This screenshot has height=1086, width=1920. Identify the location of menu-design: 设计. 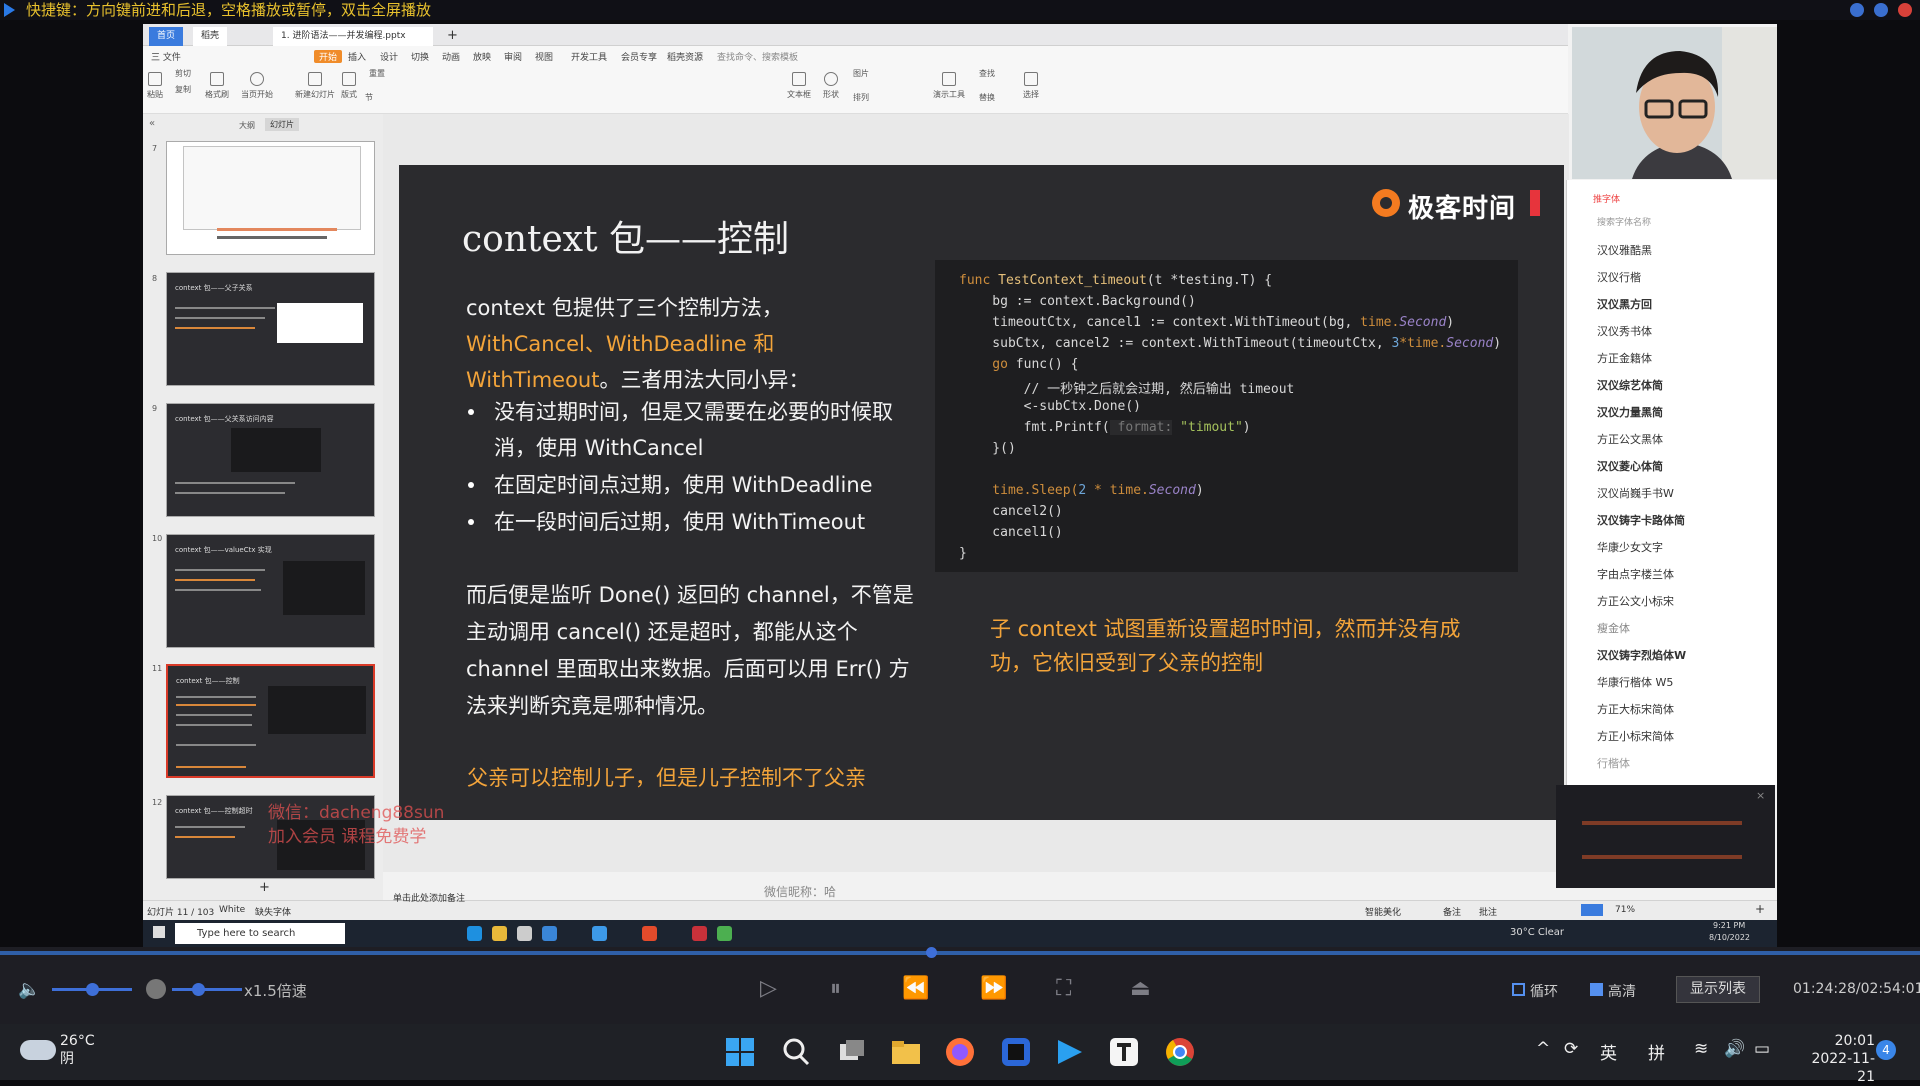
(389, 56).